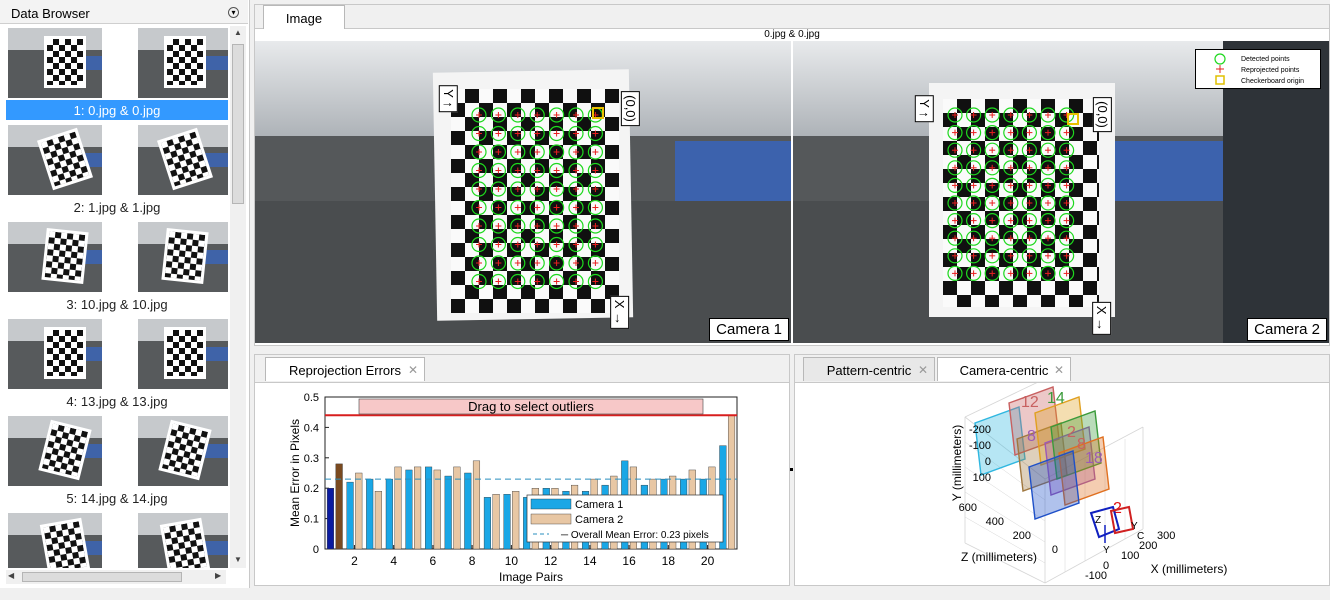  What do you see at coordinates (791, 469) in the screenshot?
I see `splitter-handle` at bounding box center [791, 469].